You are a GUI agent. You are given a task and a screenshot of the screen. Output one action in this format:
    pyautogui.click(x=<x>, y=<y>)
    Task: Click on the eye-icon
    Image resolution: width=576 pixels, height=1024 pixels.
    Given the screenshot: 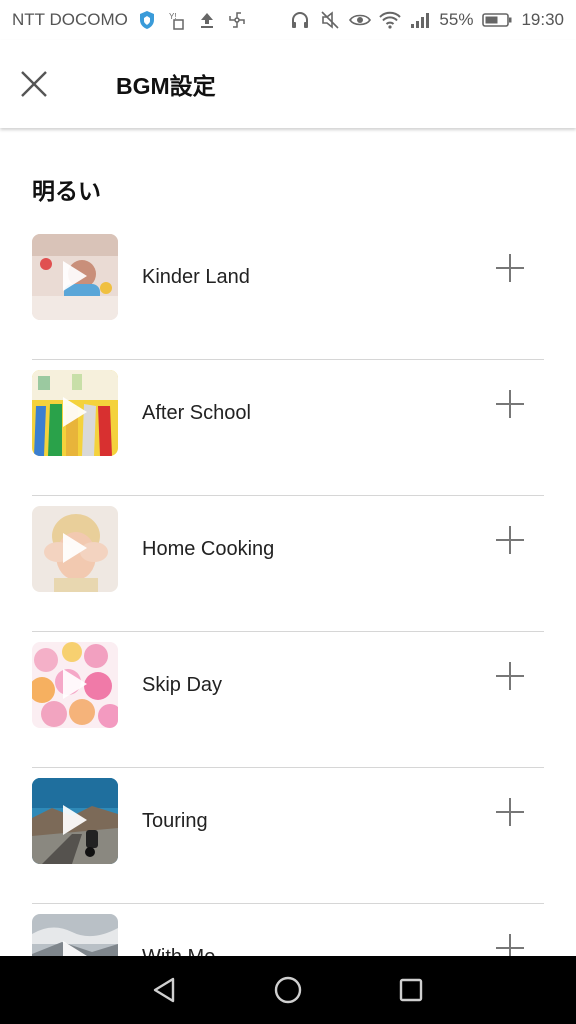 What is the action you would take?
    pyautogui.click(x=360, y=20)
    